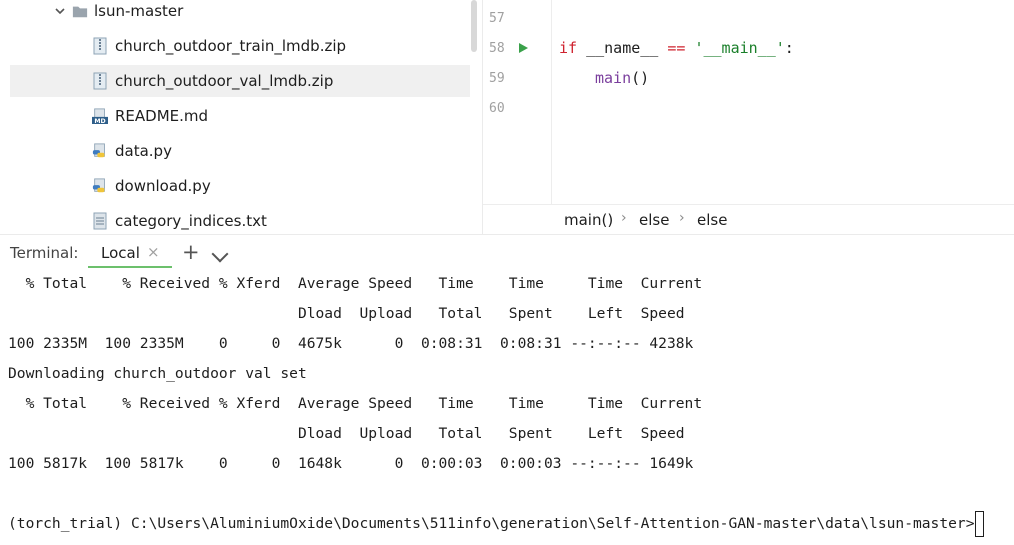 The width and height of the screenshot is (1014, 545). What do you see at coordinates (568, 48) in the screenshot?
I see `code-keyword: if` at bounding box center [568, 48].